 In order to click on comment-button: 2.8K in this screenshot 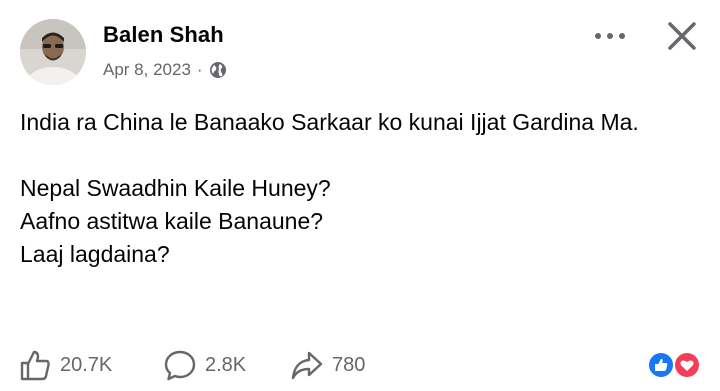, I will do `click(204, 365)`.